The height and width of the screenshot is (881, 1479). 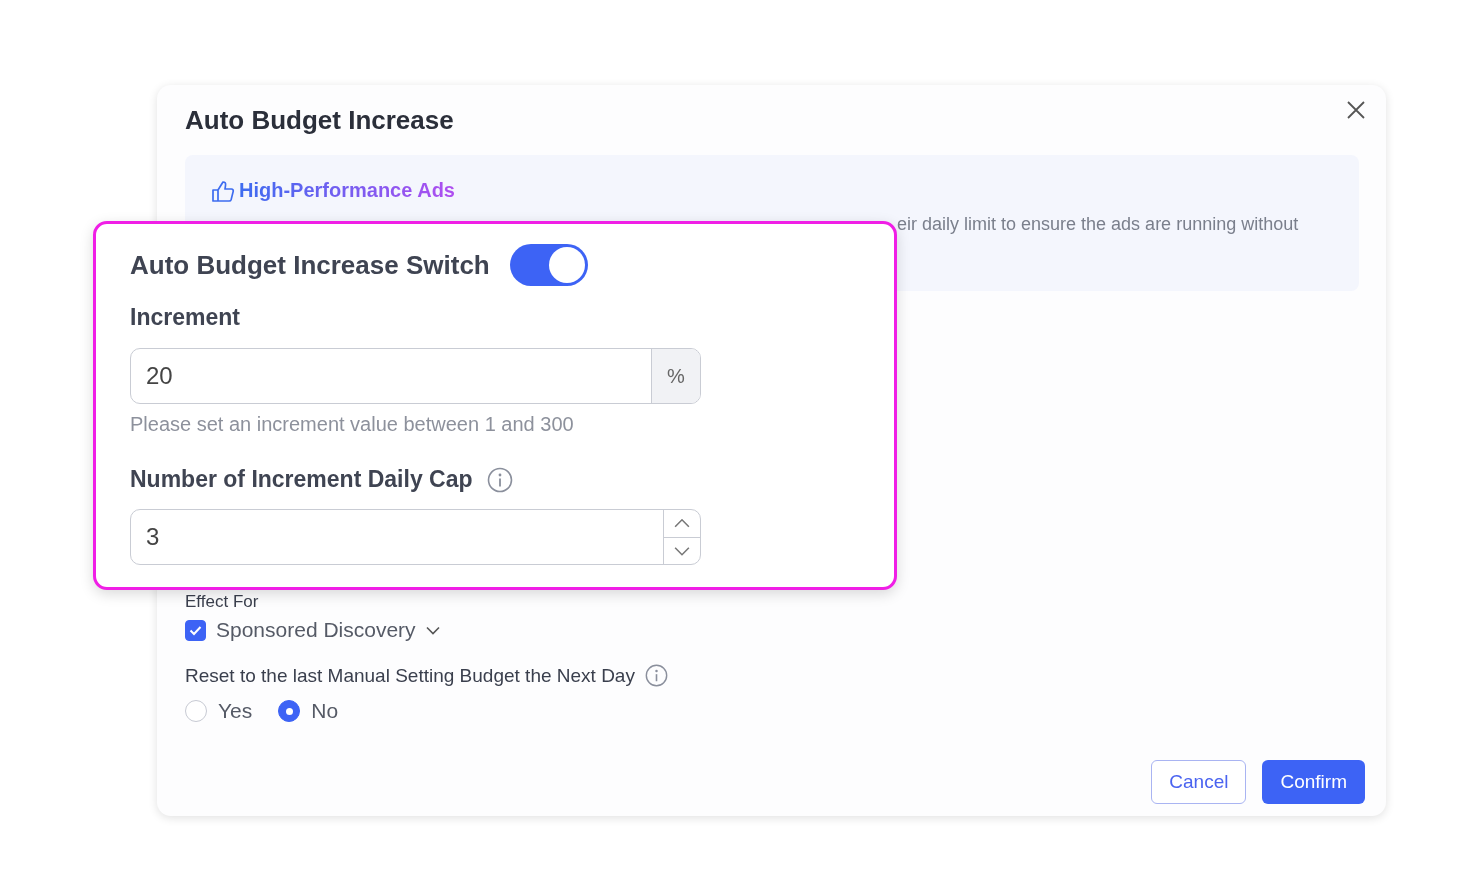 I want to click on input-field: 20 %, so click(x=415, y=376).